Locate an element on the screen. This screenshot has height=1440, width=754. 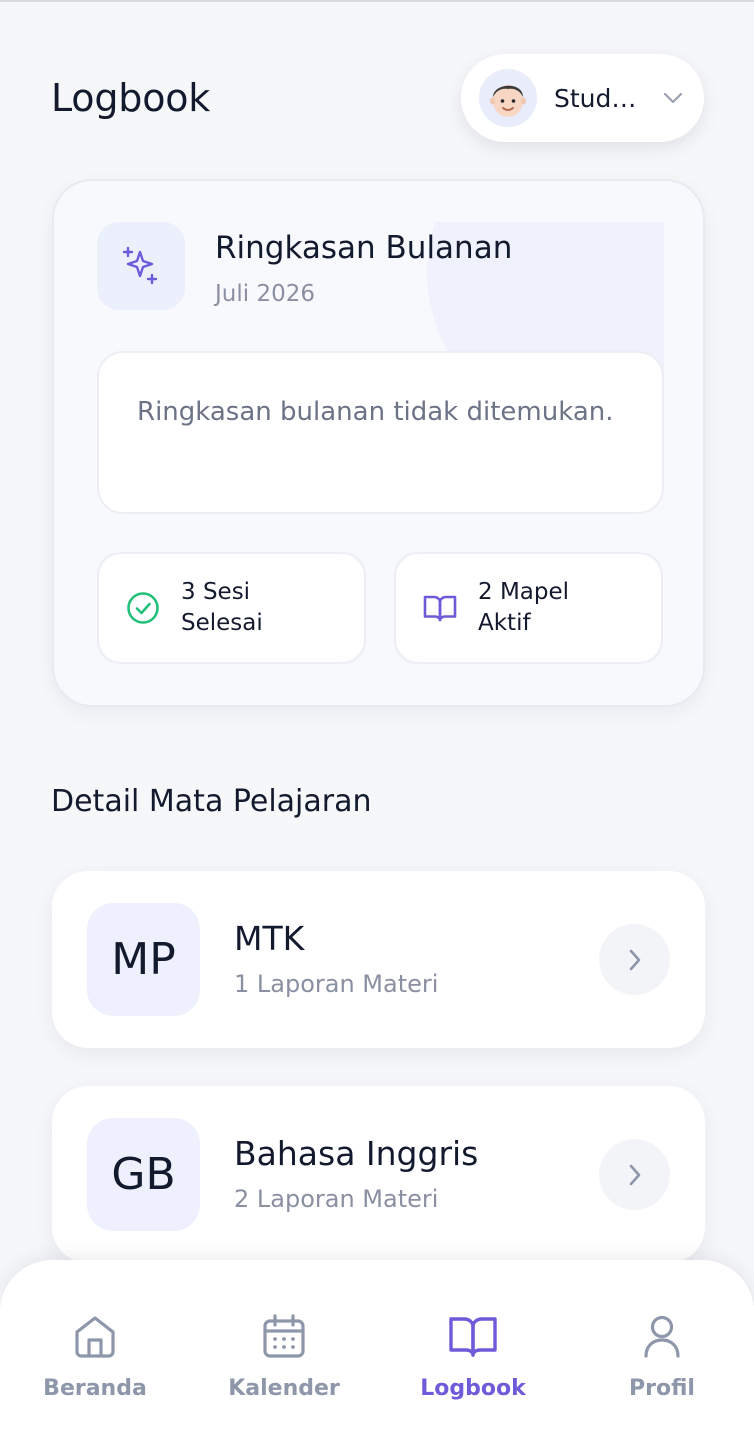
nav-item-logbook: Logbook is located at coordinates (473, 1355).